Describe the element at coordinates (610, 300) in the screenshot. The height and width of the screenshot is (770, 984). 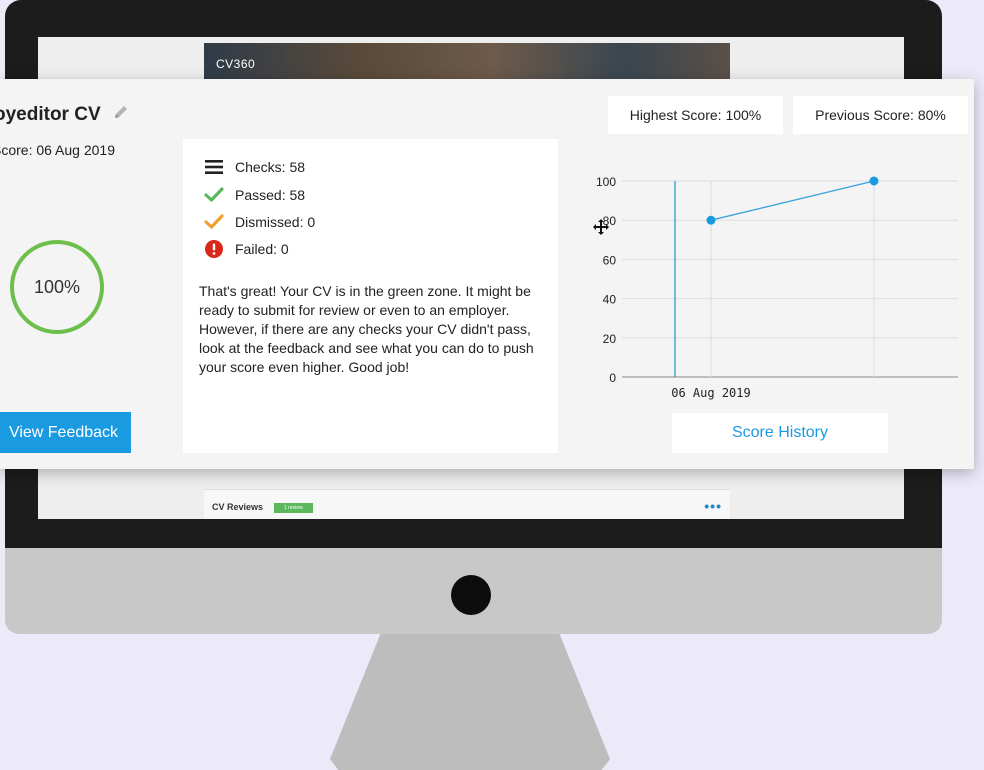
I see `y-tick-label: 40` at that location.